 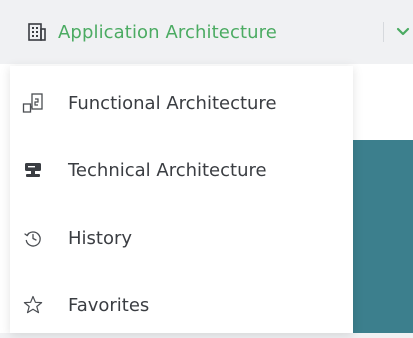 What do you see at coordinates (167, 32) in the screenshot?
I see `application-architecture-label: Application Architecture` at bounding box center [167, 32].